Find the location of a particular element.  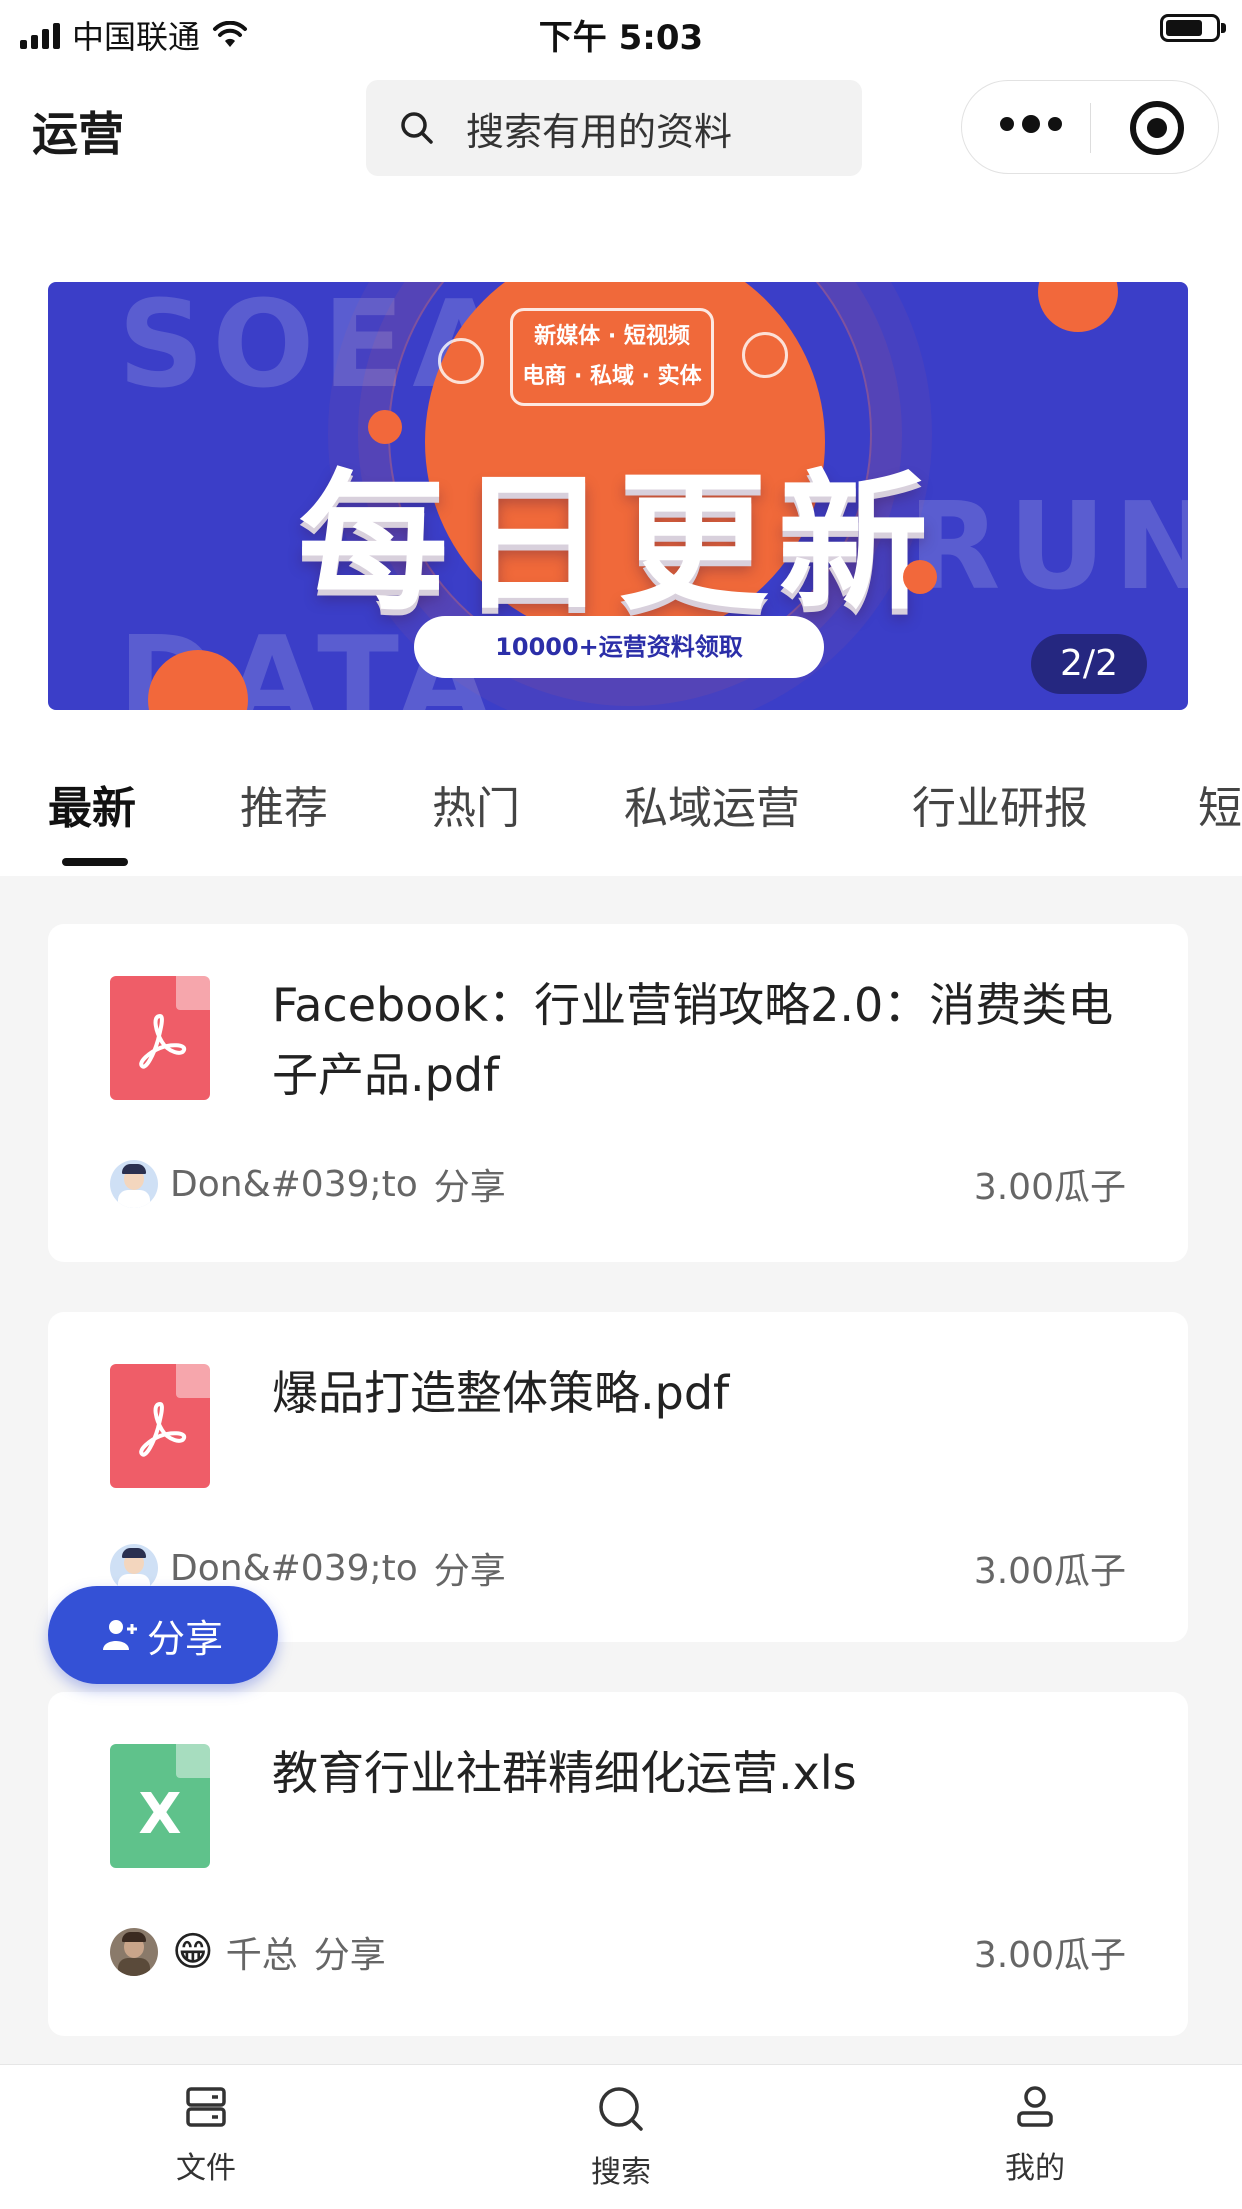

category-tabs: 最新 推荐 热门 私域运营 行业研报 短 is located at coordinates (621, 824).